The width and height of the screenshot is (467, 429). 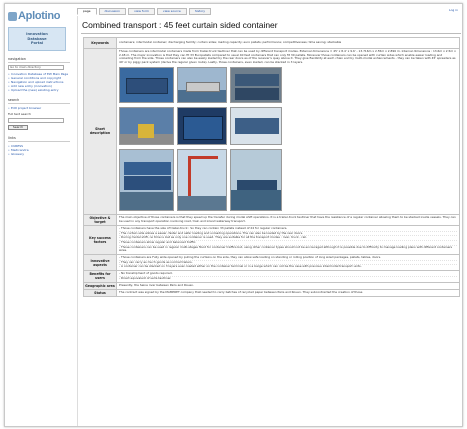 I want to click on link-item-glossary: Glossary, so click(x=39, y=154).